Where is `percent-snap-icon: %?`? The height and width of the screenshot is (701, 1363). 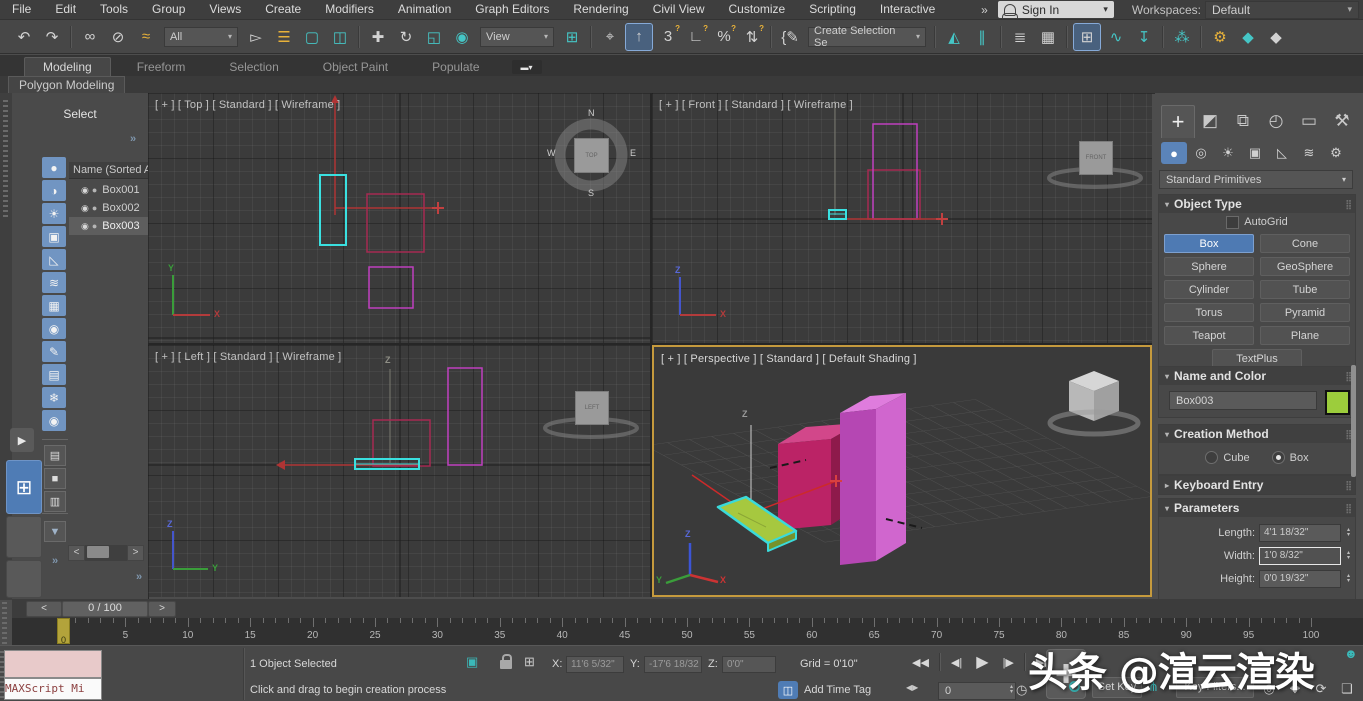
percent-snap-icon: %? is located at coordinates (724, 37).